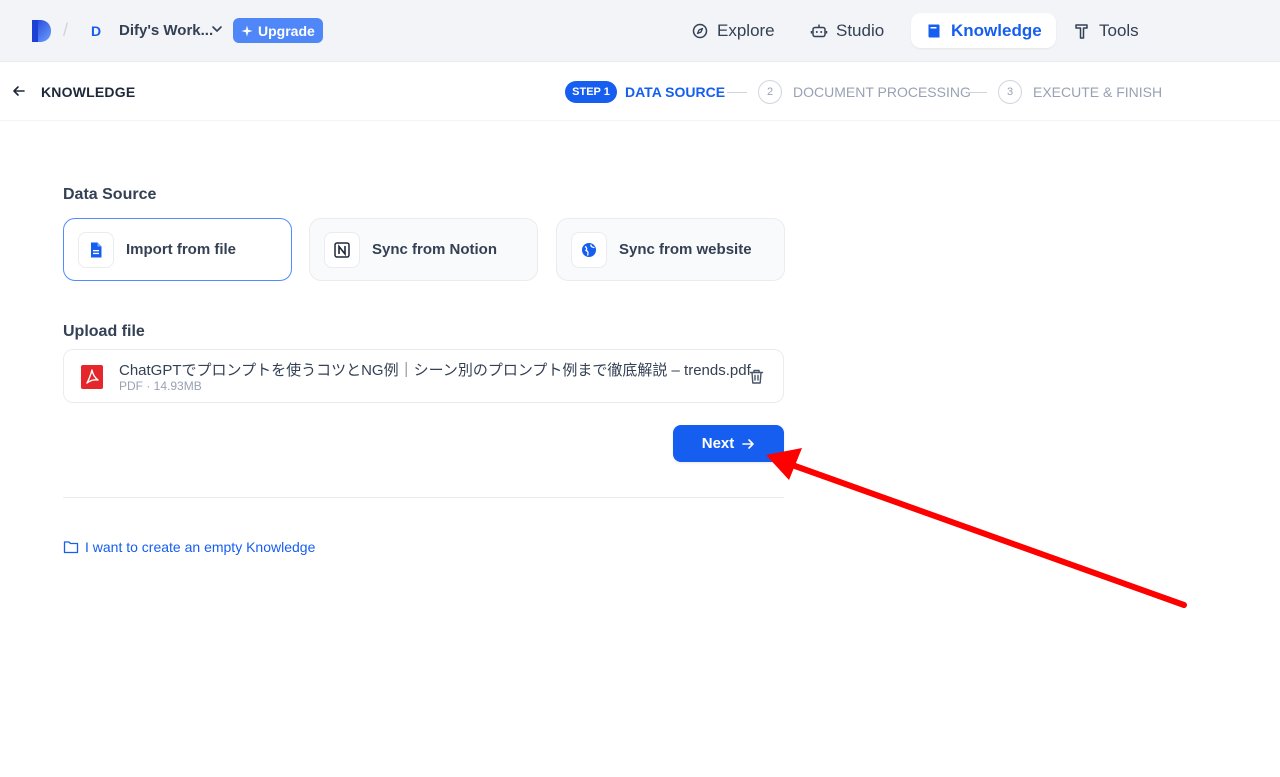  Describe the element at coordinates (591, 92) in the screenshot. I see `step-1-badge: STEP 1` at that location.